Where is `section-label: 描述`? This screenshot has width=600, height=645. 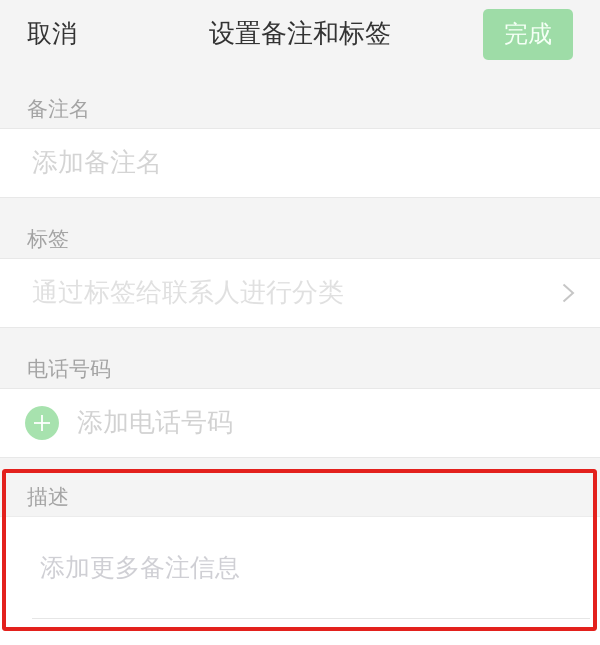 section-label: 描述 is located at coordinates (48, 497).